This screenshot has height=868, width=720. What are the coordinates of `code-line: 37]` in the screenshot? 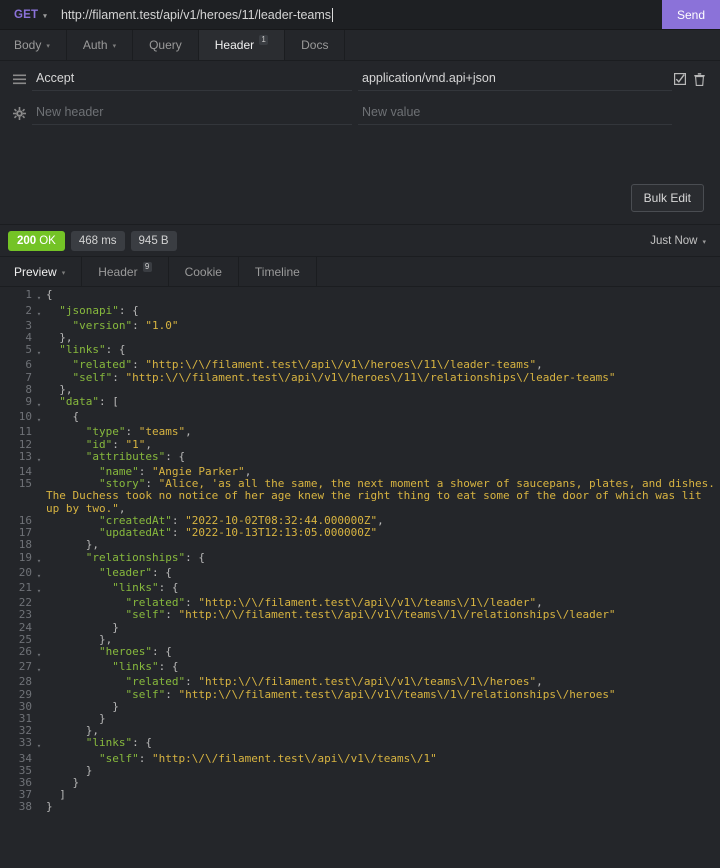 It's located at (360, 794).